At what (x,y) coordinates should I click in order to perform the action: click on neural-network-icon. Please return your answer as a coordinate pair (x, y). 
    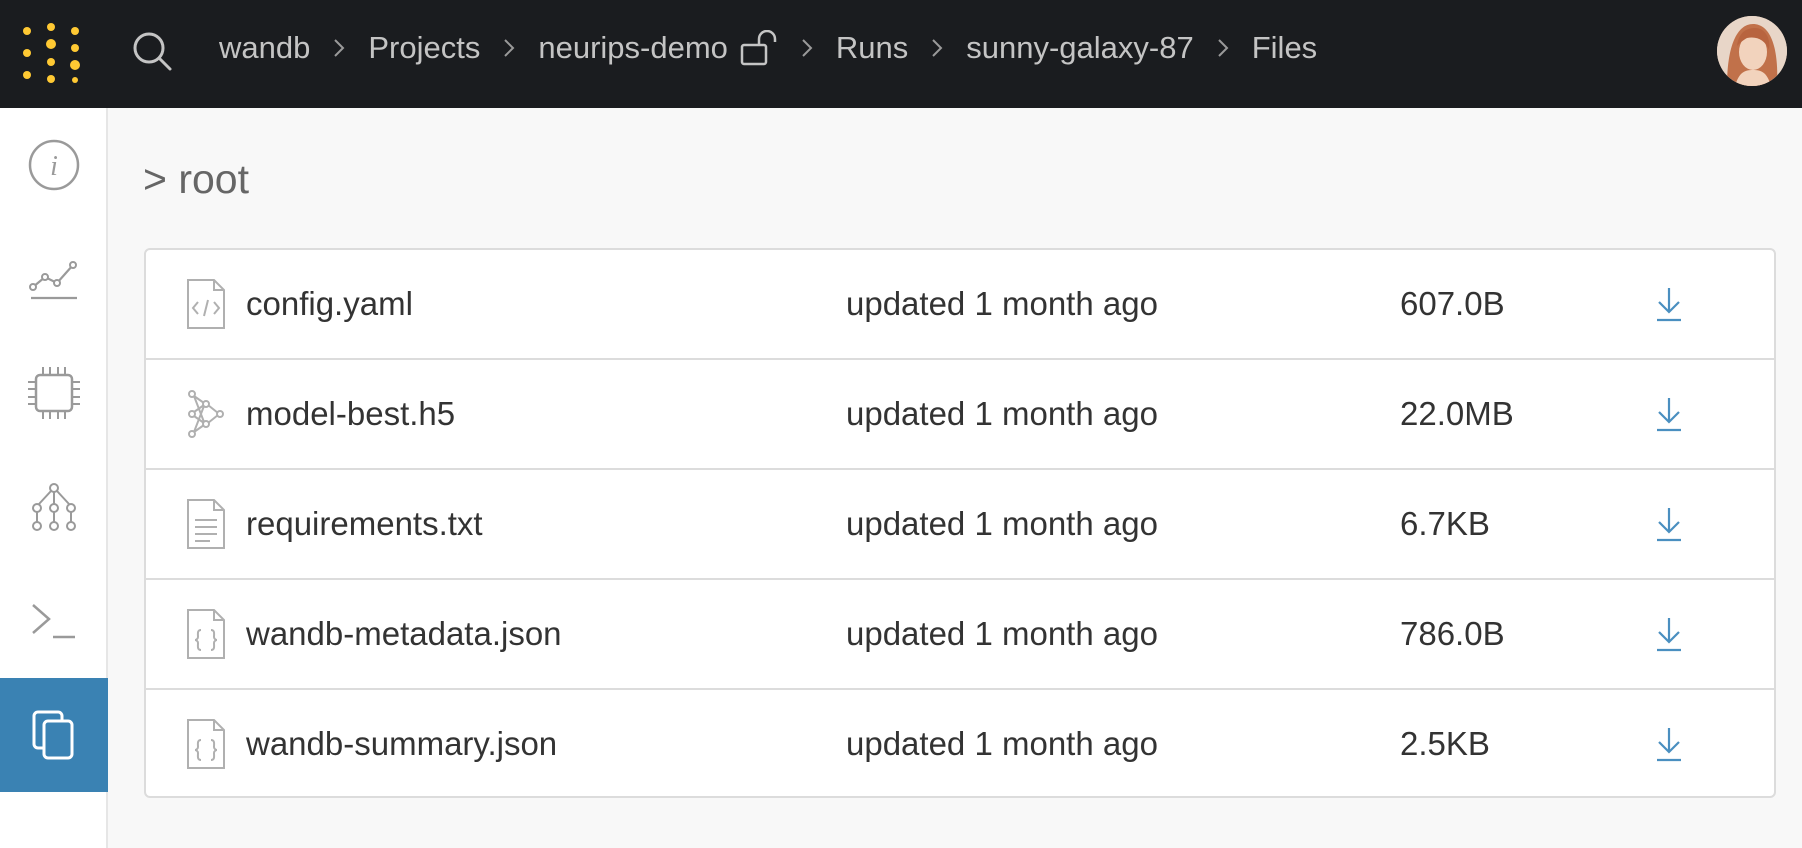
    Looking at the image, I should click on (206, 414).